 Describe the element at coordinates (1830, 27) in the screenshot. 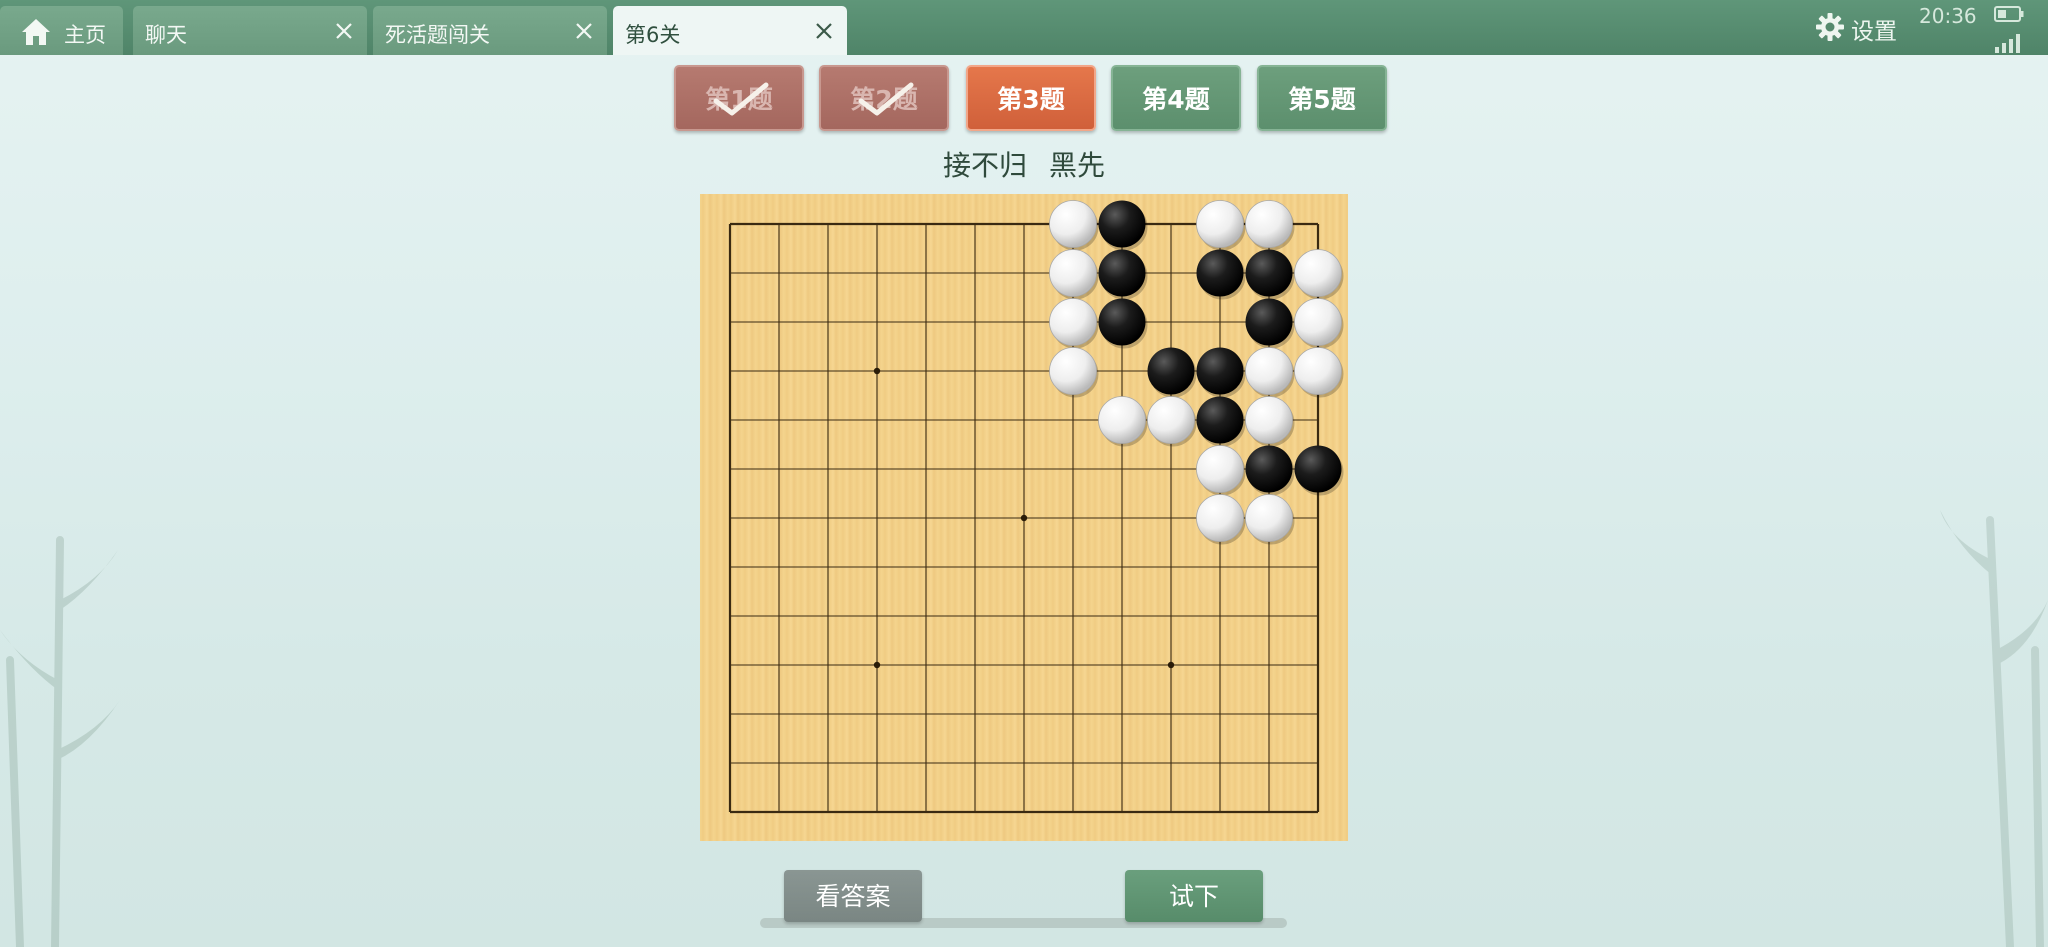

I see `gear-icon` at that location.